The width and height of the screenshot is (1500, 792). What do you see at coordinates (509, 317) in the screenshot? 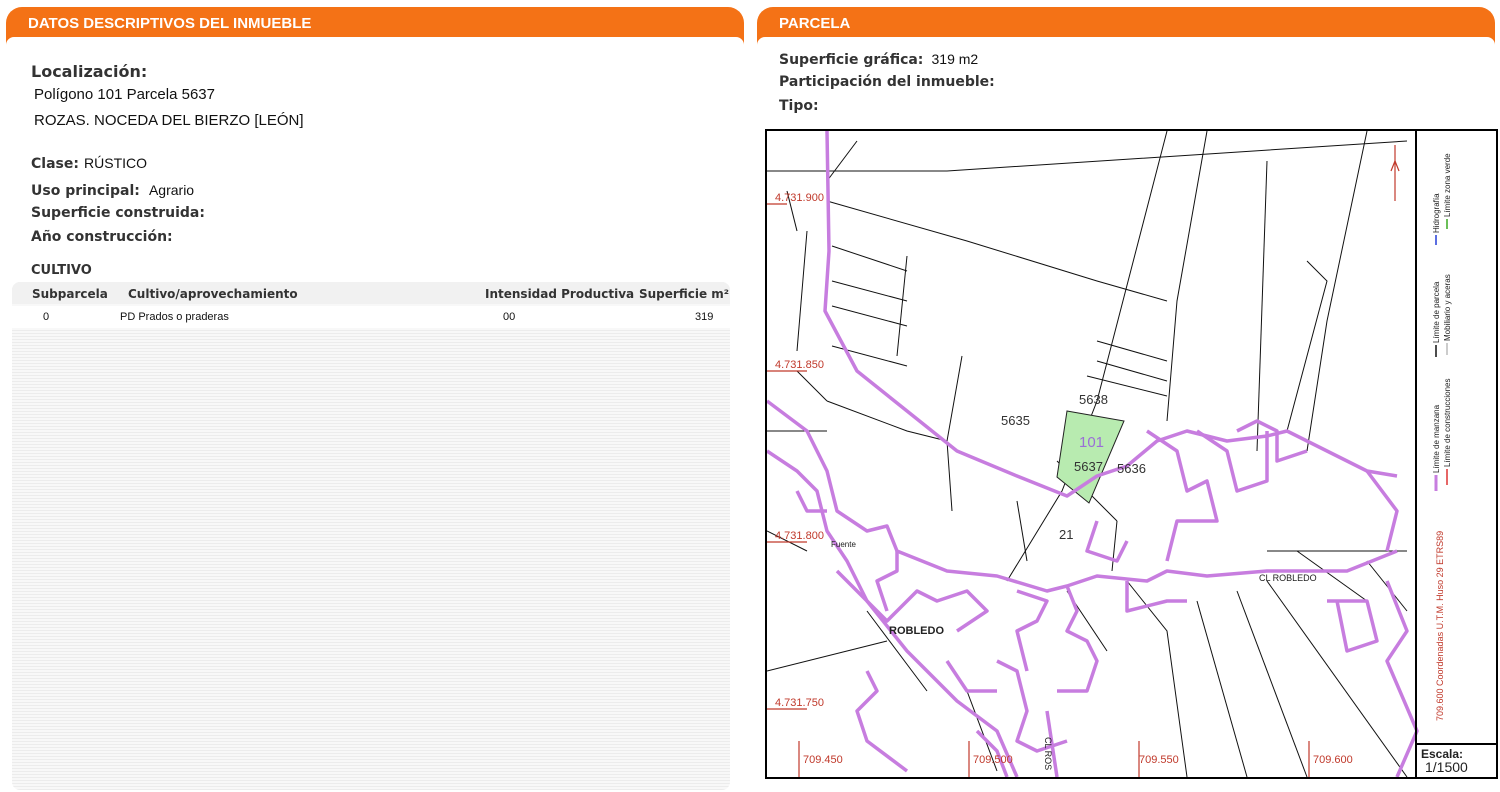
I see `cell-intensidad: 00` at bounding box center [509, 317].